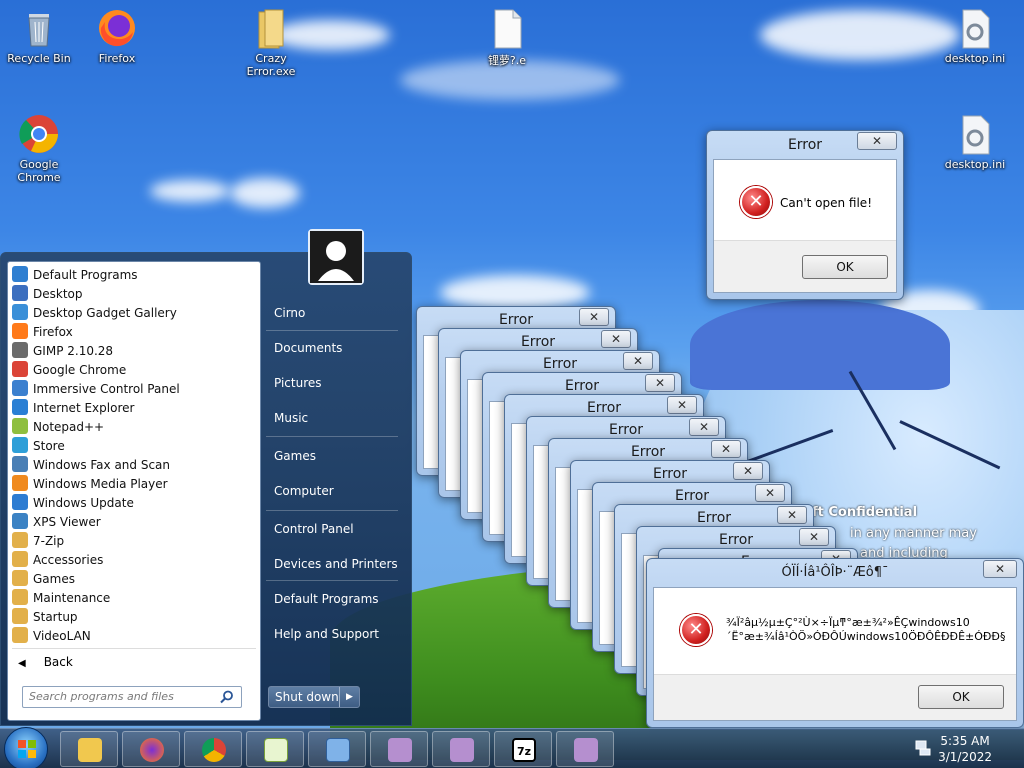 Image resolution: width=1024 pixels, height=768 pixels. Describe the element at coordinates (298, 383) in the screenshot. I see `start-menu-link: Pictures` at that location.